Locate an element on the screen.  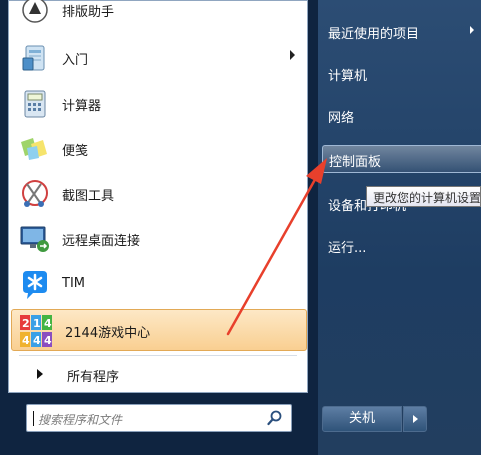
snipping-tool-icon is located at coordinates (35, 194).